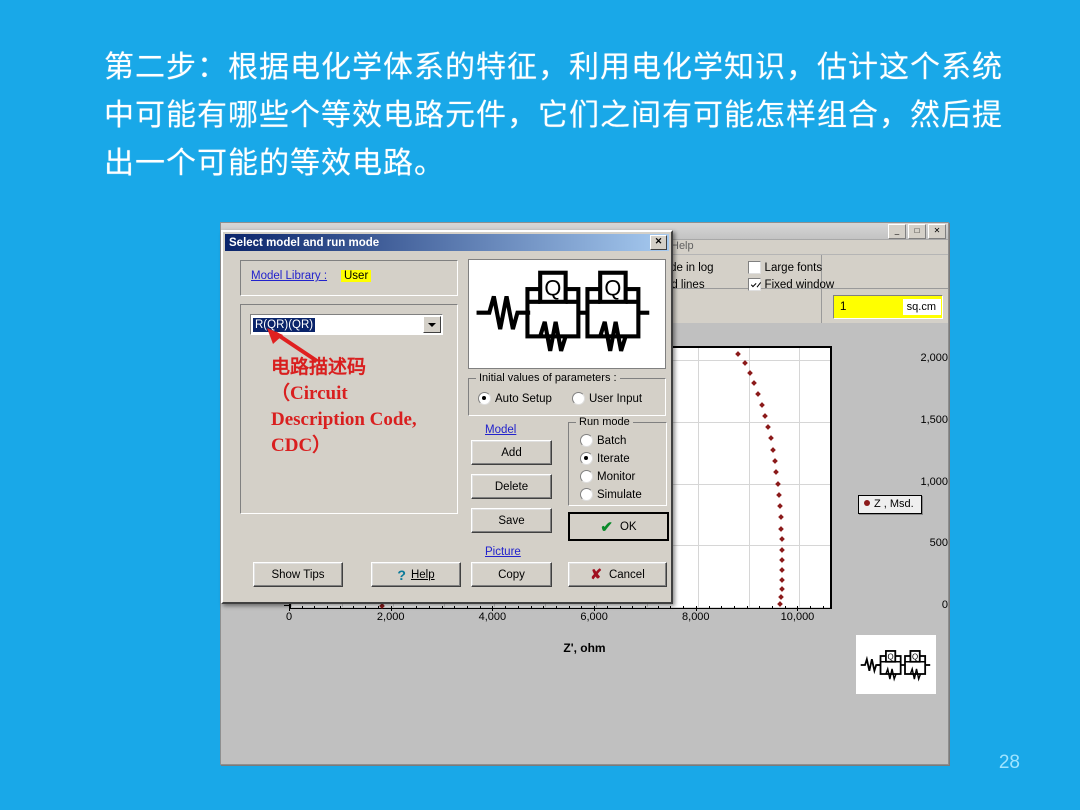  I want to click on radio-monitor: Monitor, so click(607, 476).